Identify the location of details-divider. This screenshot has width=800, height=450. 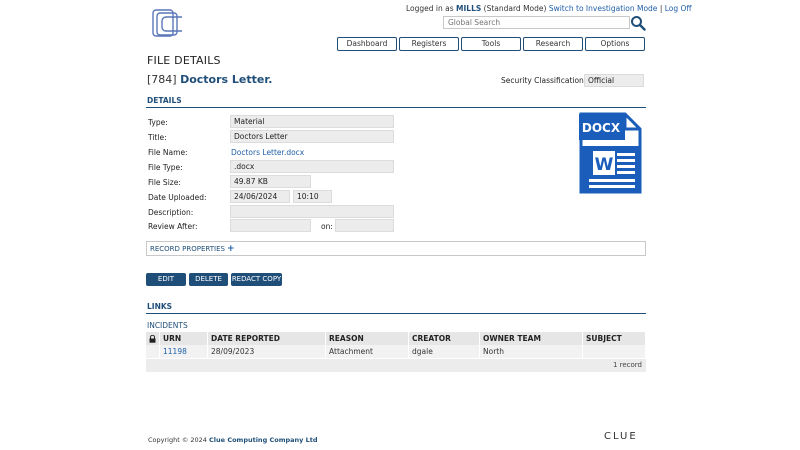
(396, 107).